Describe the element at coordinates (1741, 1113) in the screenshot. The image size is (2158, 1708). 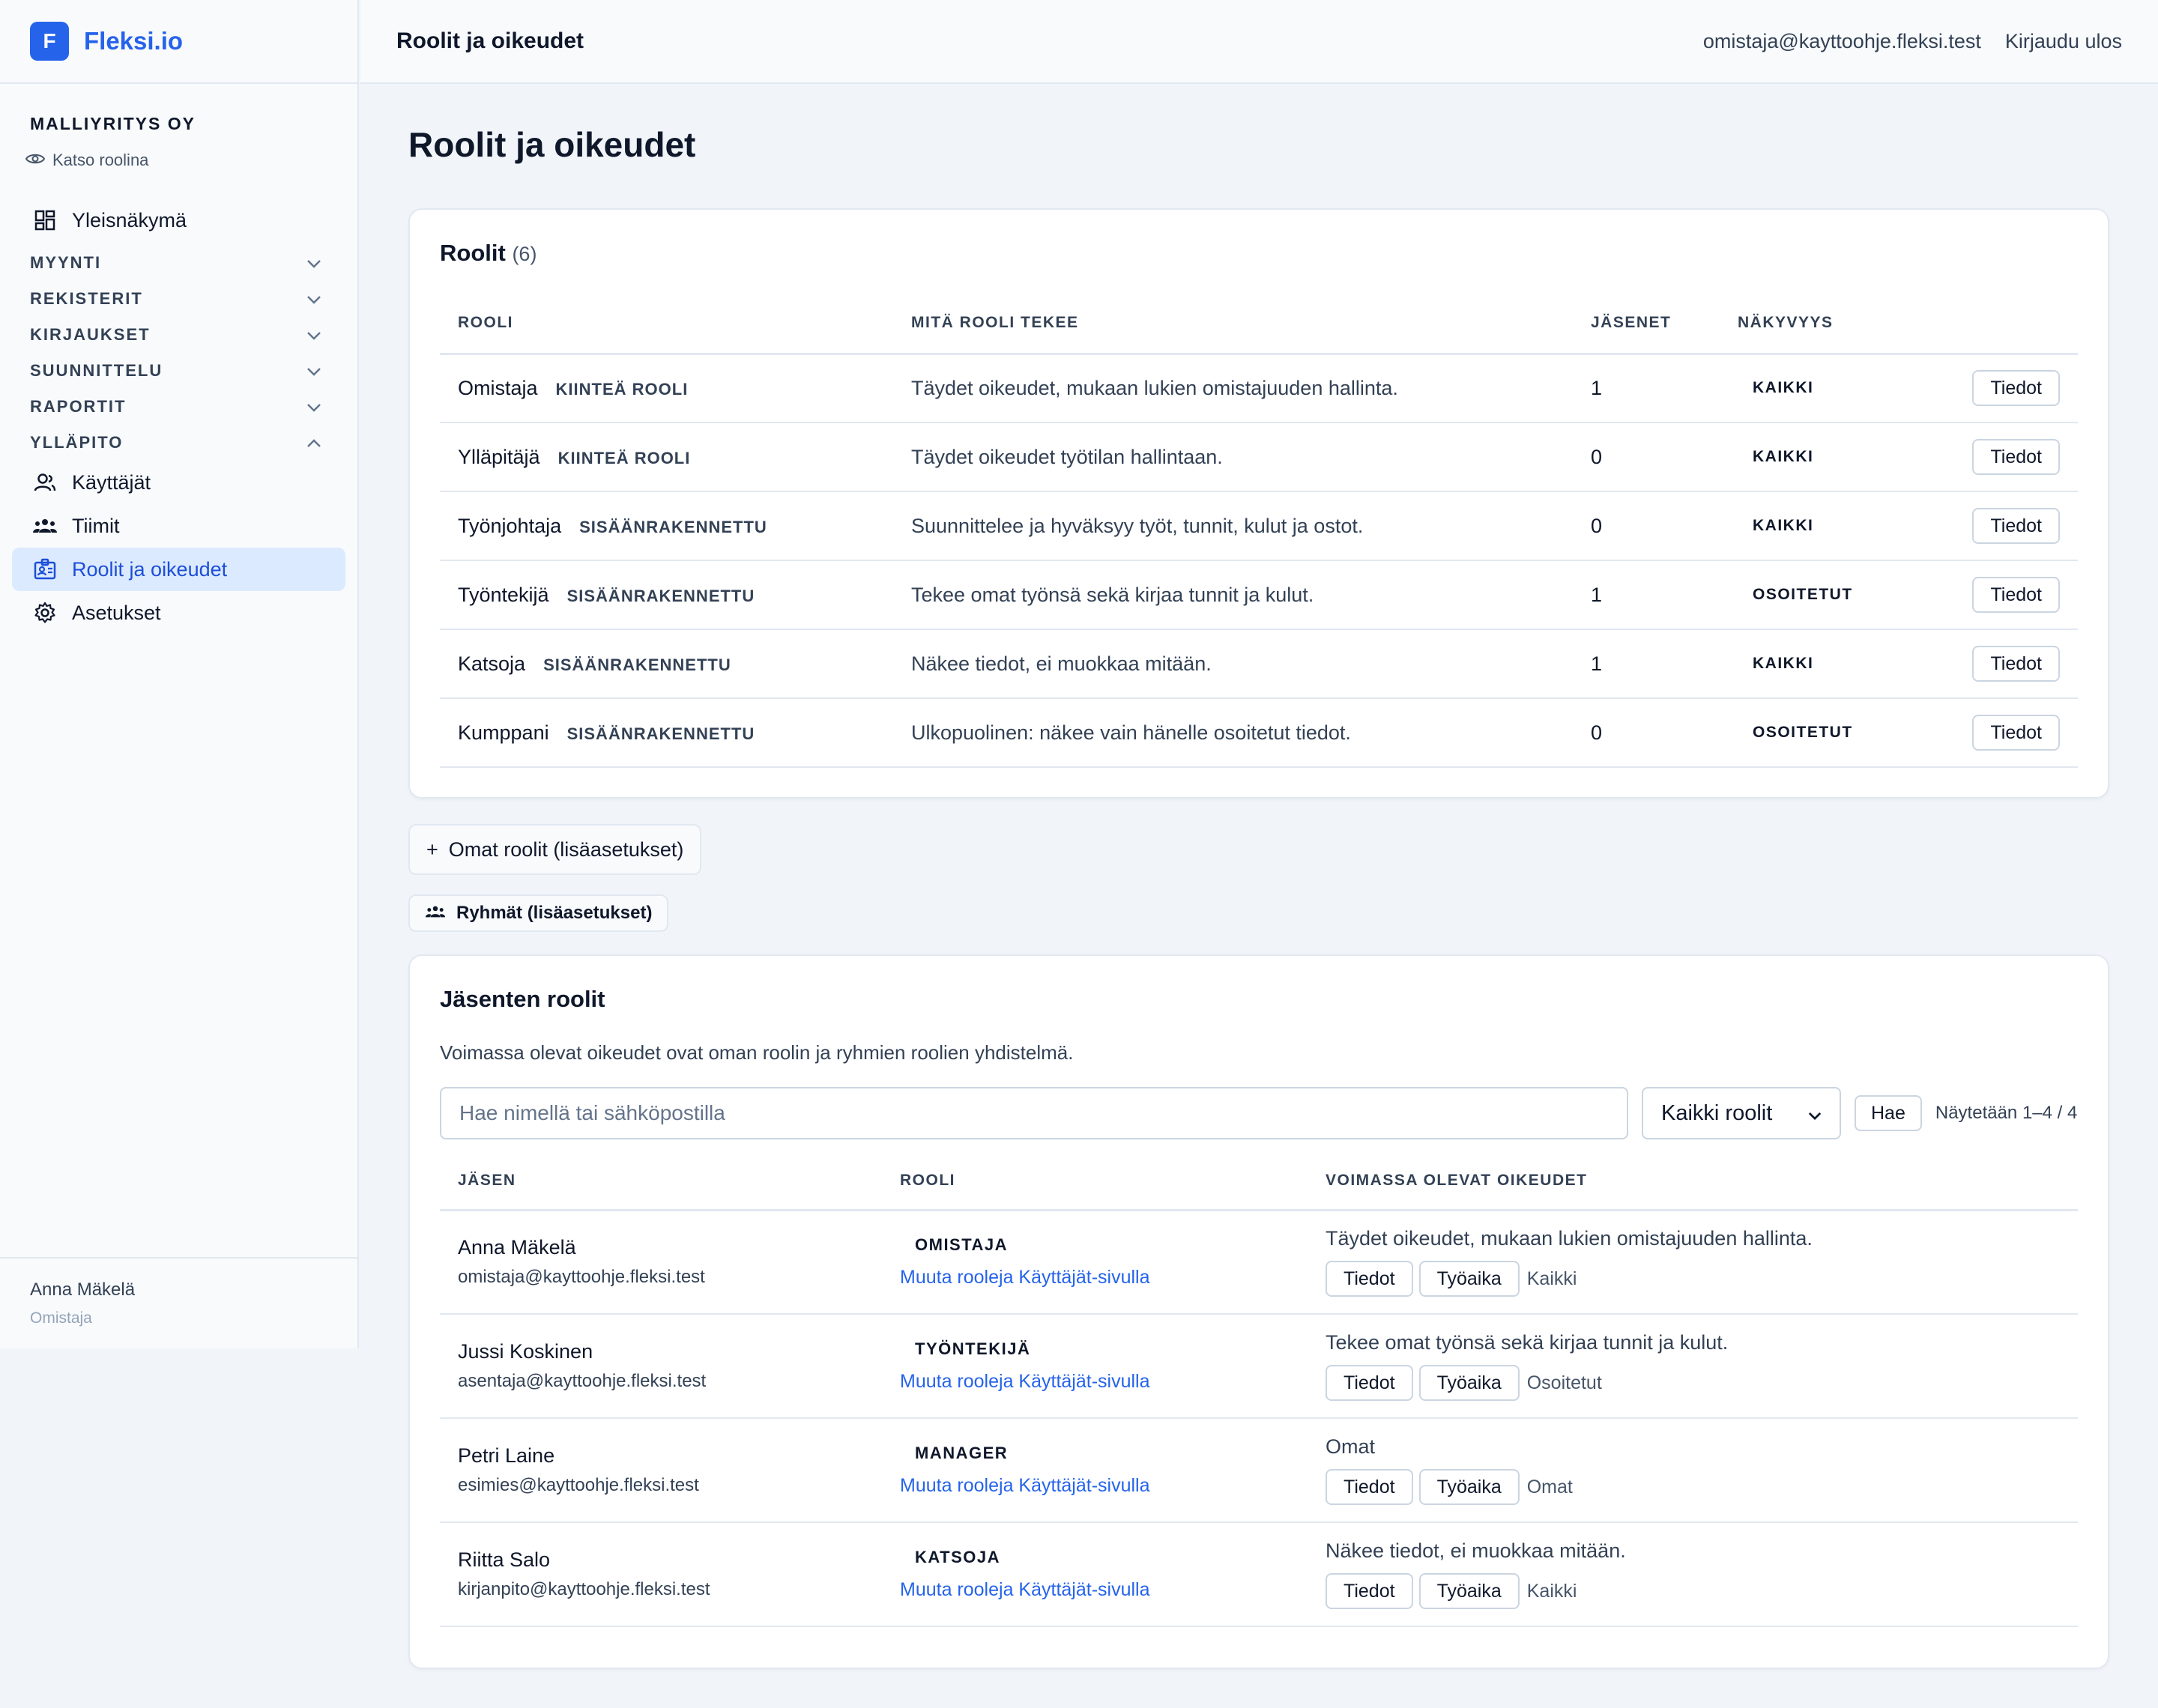
I see `role-filter-select: Kaikki roolit` at that location.